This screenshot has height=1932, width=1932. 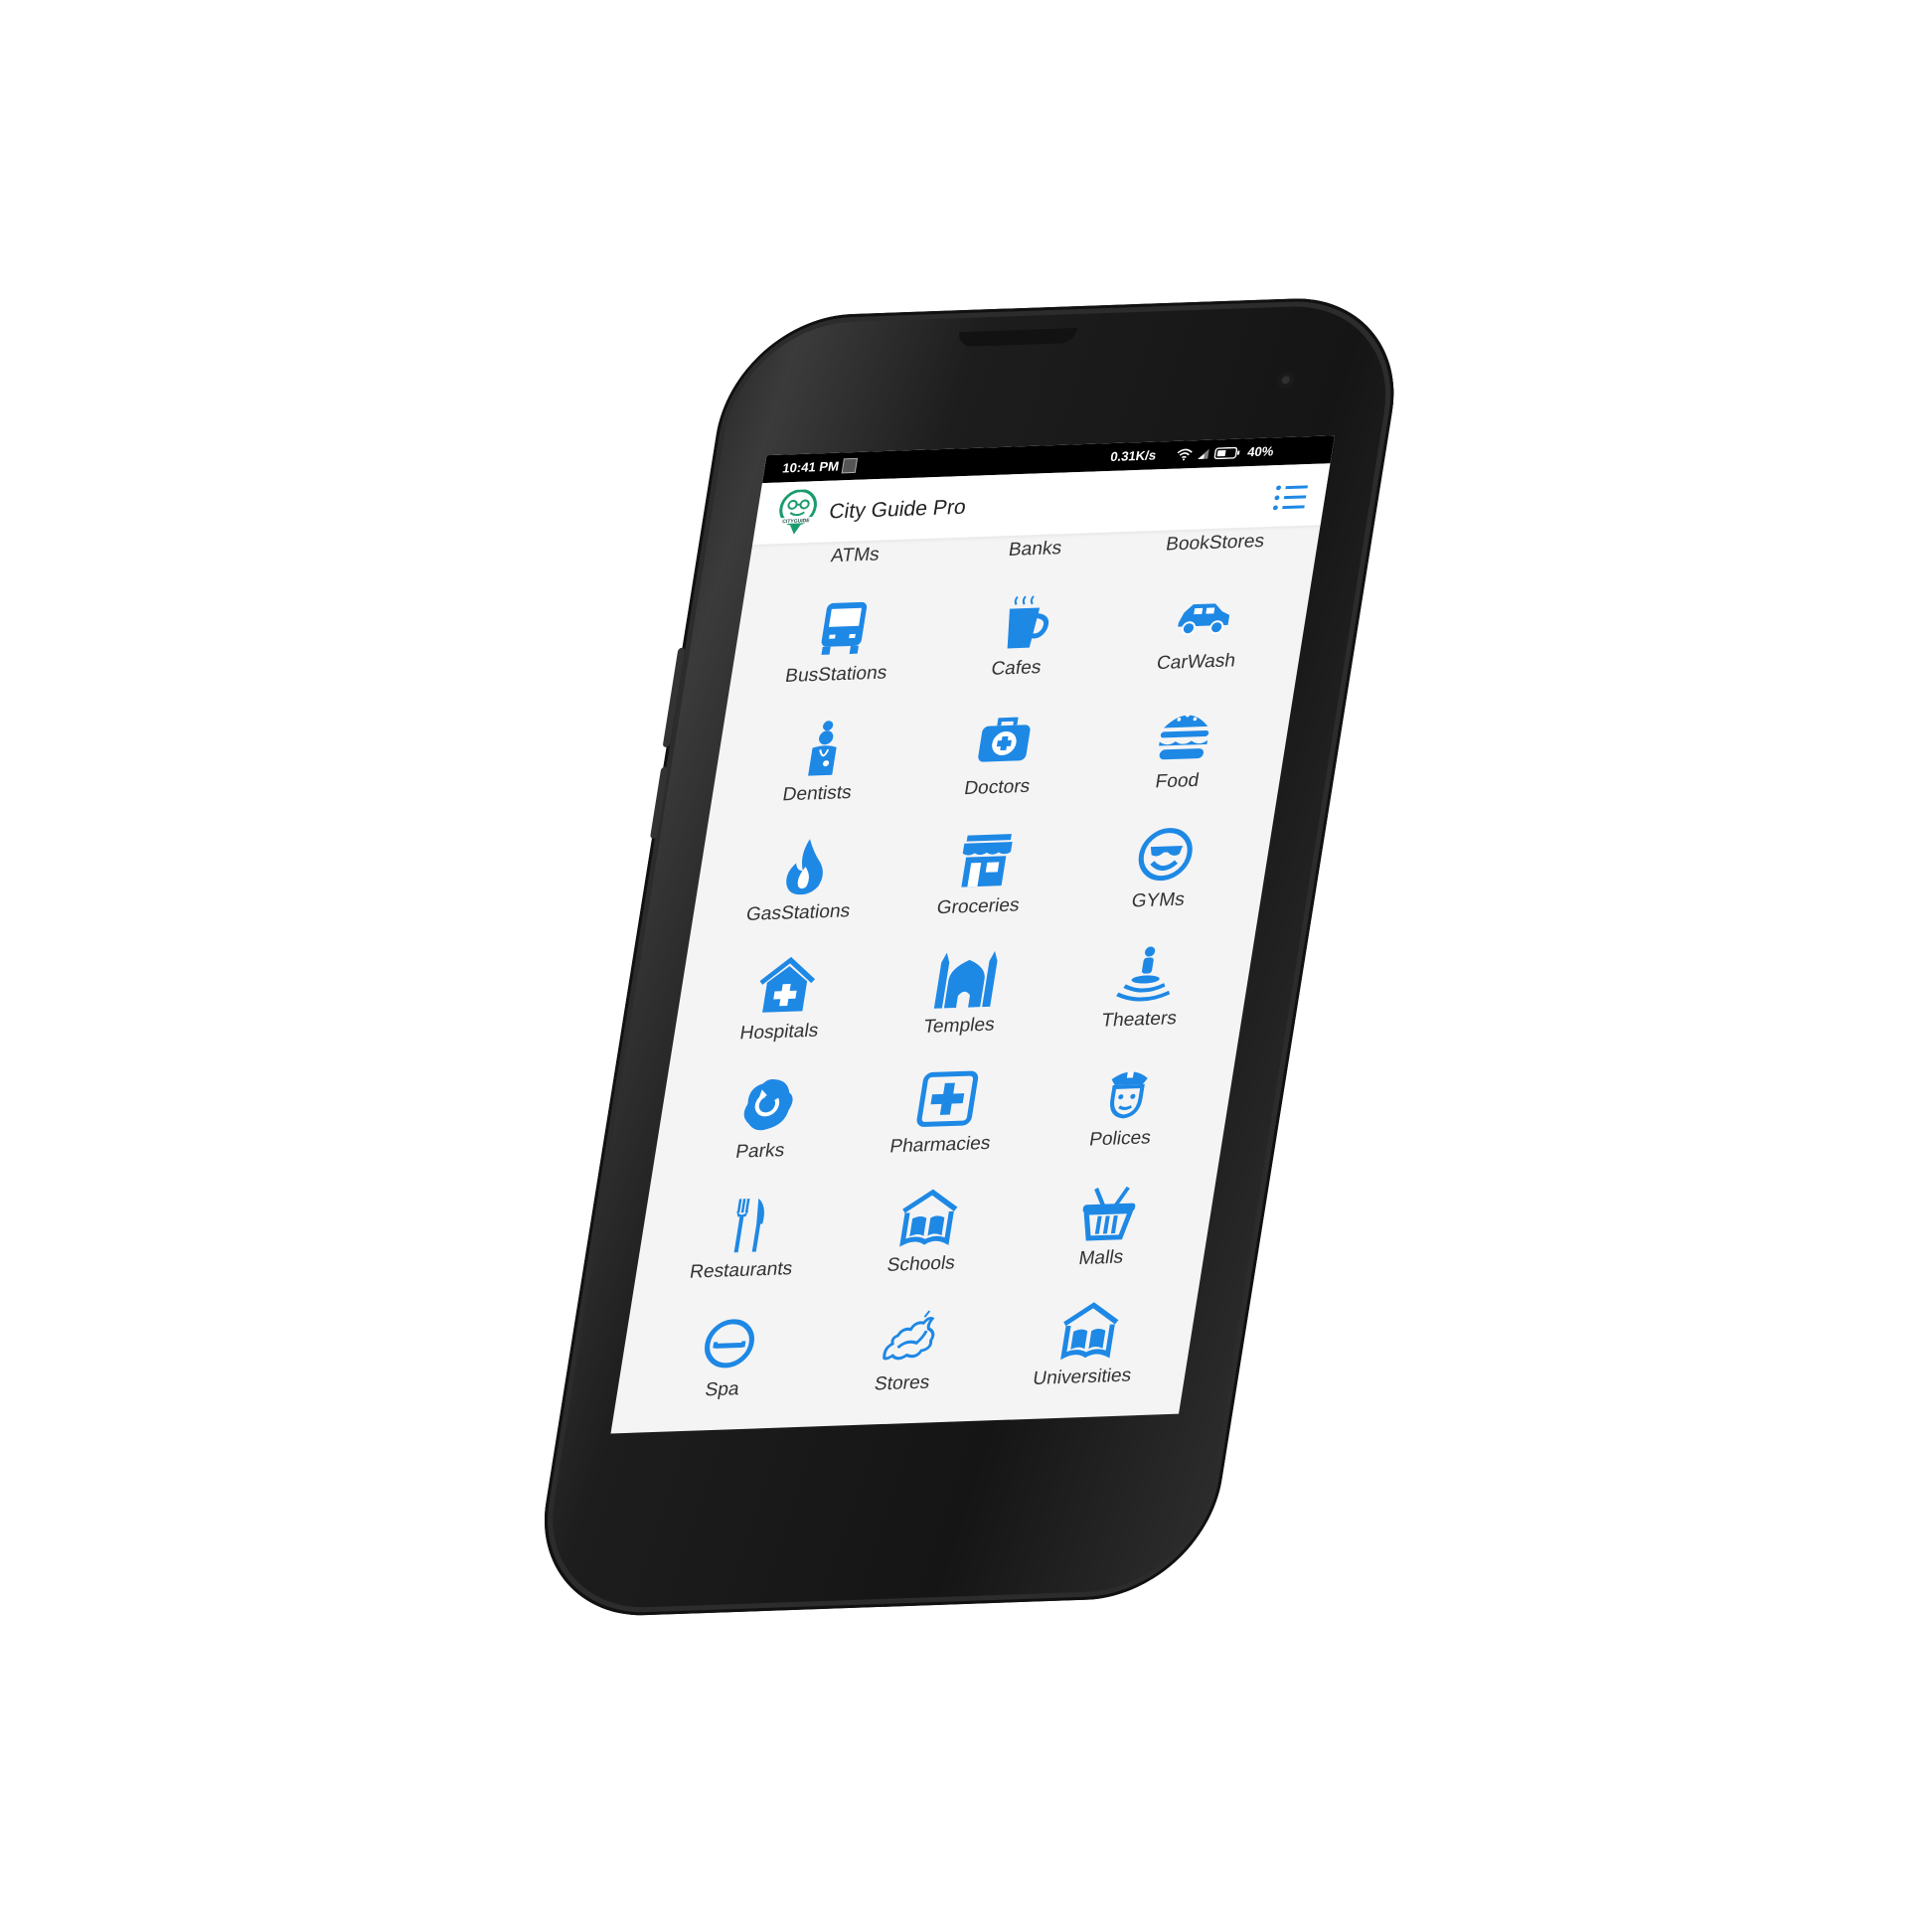 I want to click on fork-knife-icon, so click(x=748, y=1225).